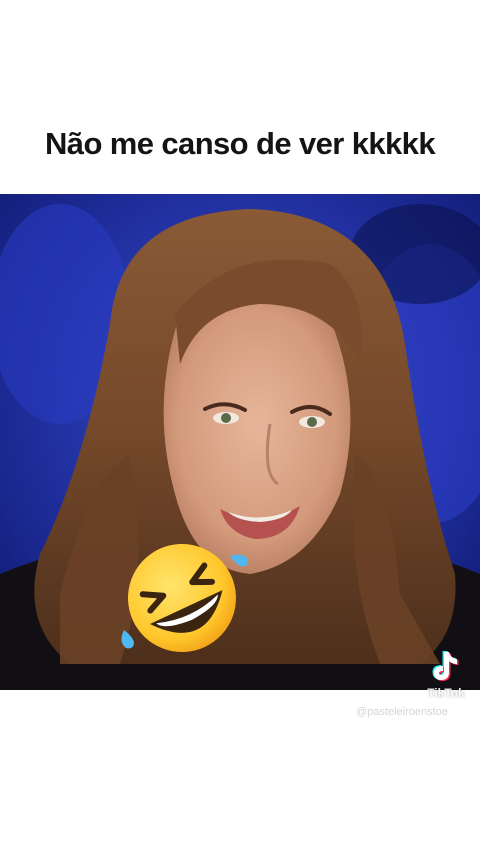  What do you see at coordinates (445, 666) in the screenshot?
I see `tiktok-logo-icon` at bounding box center [445, 666].